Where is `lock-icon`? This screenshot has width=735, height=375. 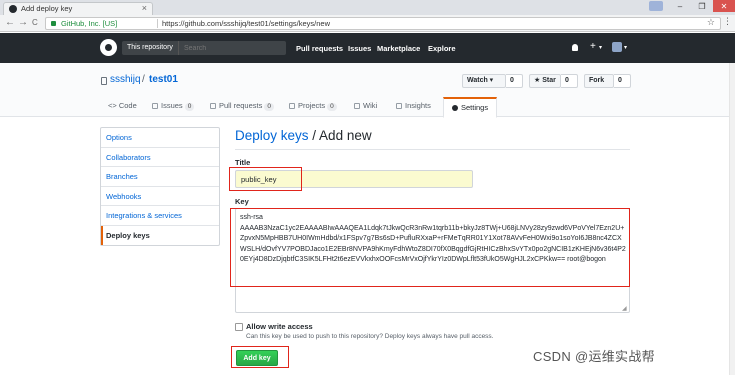 lock-icon is located at coordinates (53, 23).